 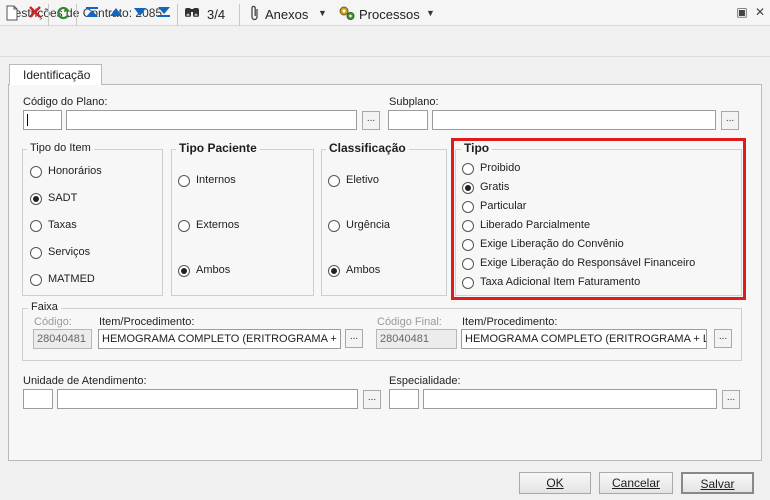 What do you see at coordinates (65, 102) in the screenshot?
I see `codigo-plano-label: Código do Plano:` at bounding box center [65, 102].